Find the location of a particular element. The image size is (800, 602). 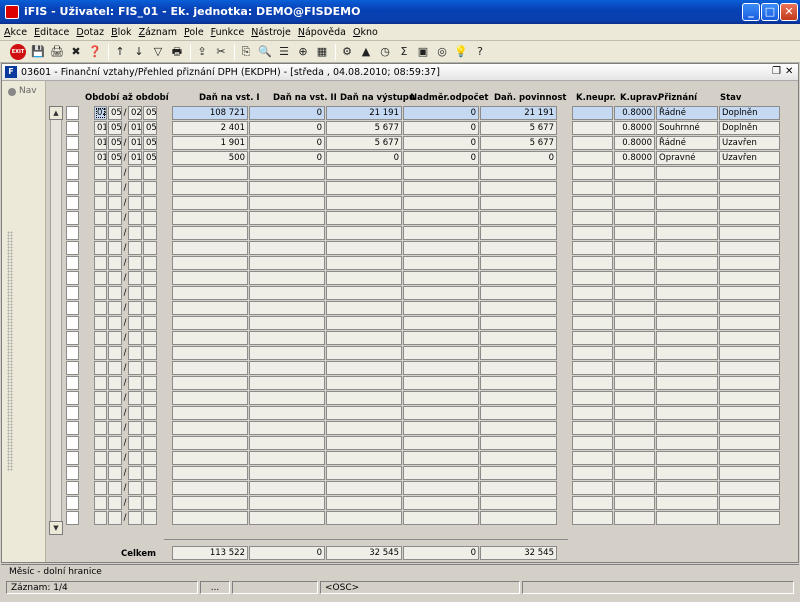

nav-label: Nav is located at coordinates (28, 91).